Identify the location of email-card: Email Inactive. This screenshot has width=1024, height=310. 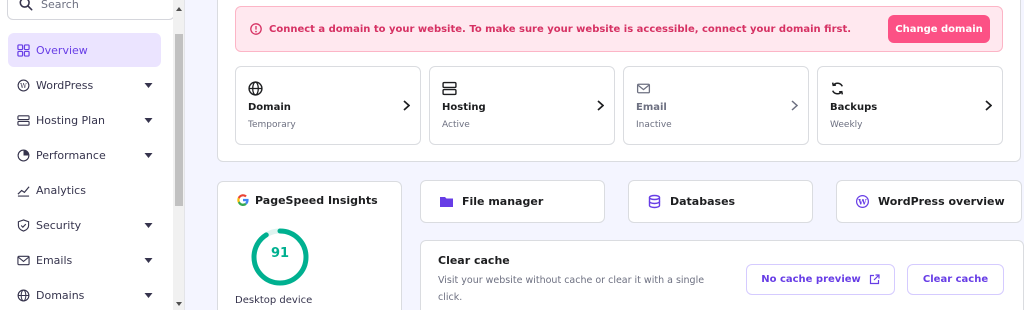
(716, 105).